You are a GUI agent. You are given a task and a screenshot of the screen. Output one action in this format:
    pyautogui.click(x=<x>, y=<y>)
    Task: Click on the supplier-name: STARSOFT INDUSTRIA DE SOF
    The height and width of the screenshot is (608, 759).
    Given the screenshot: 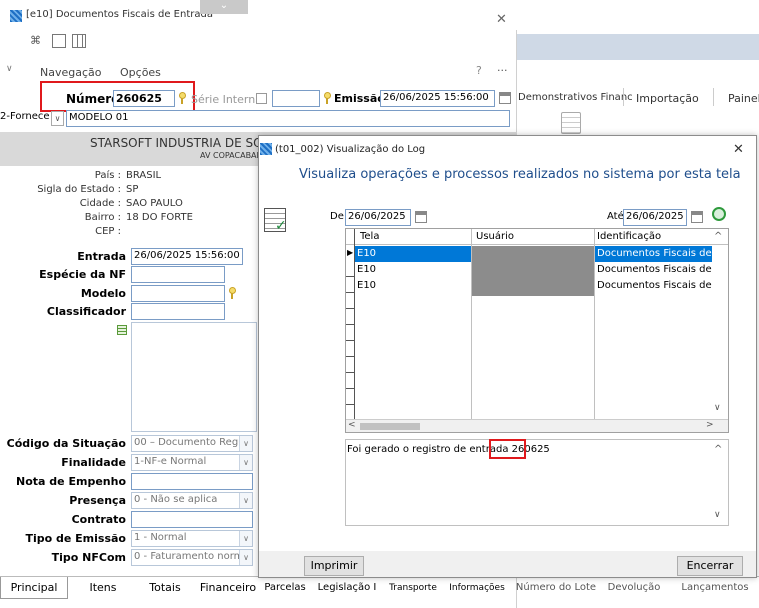 What is the action you would take?
    pyautogui.click(x=180, y=143)
    